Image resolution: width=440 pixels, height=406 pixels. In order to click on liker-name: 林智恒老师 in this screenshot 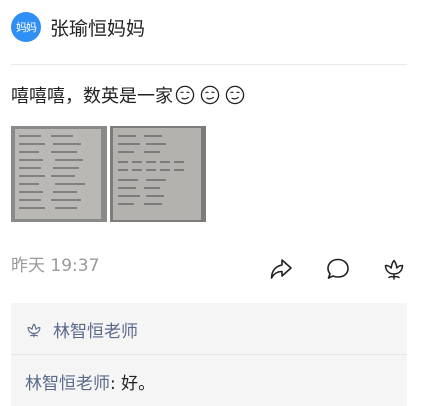, I will do `click(95, 329)`.